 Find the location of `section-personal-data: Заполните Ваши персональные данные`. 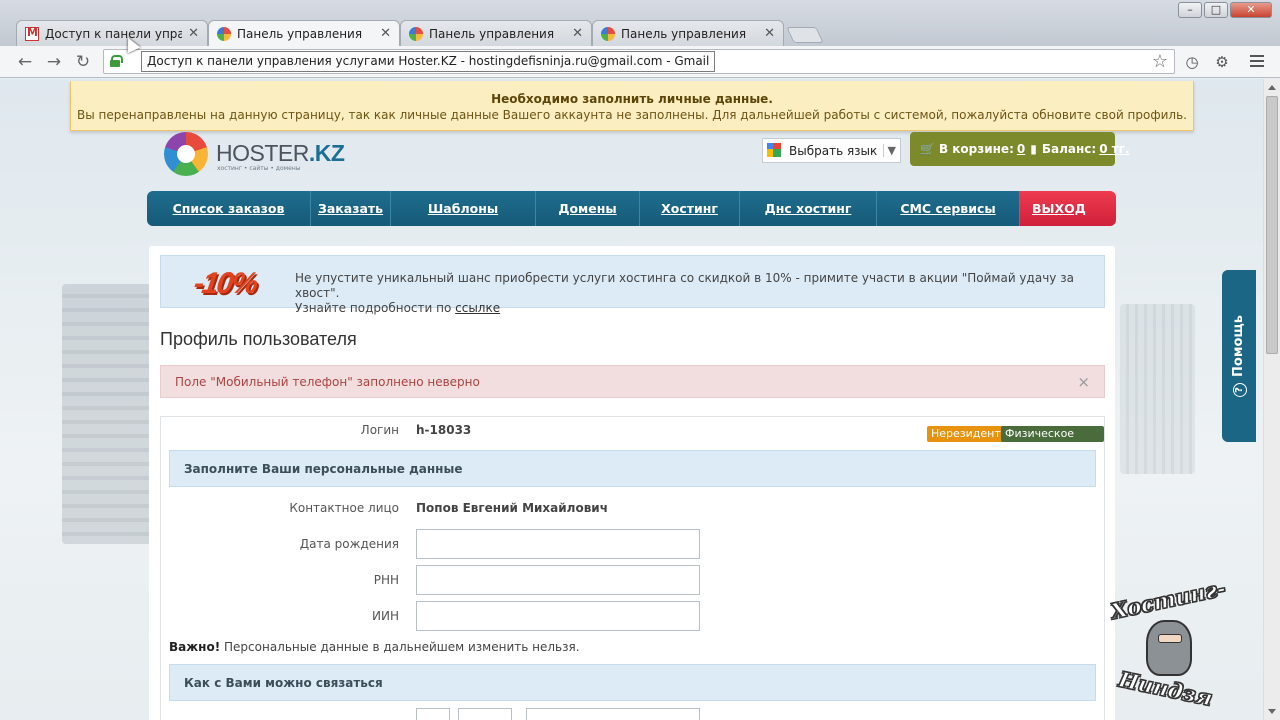

section-personal-data: Заполните Ваши персональные данные is located at coordinates (632, 468).